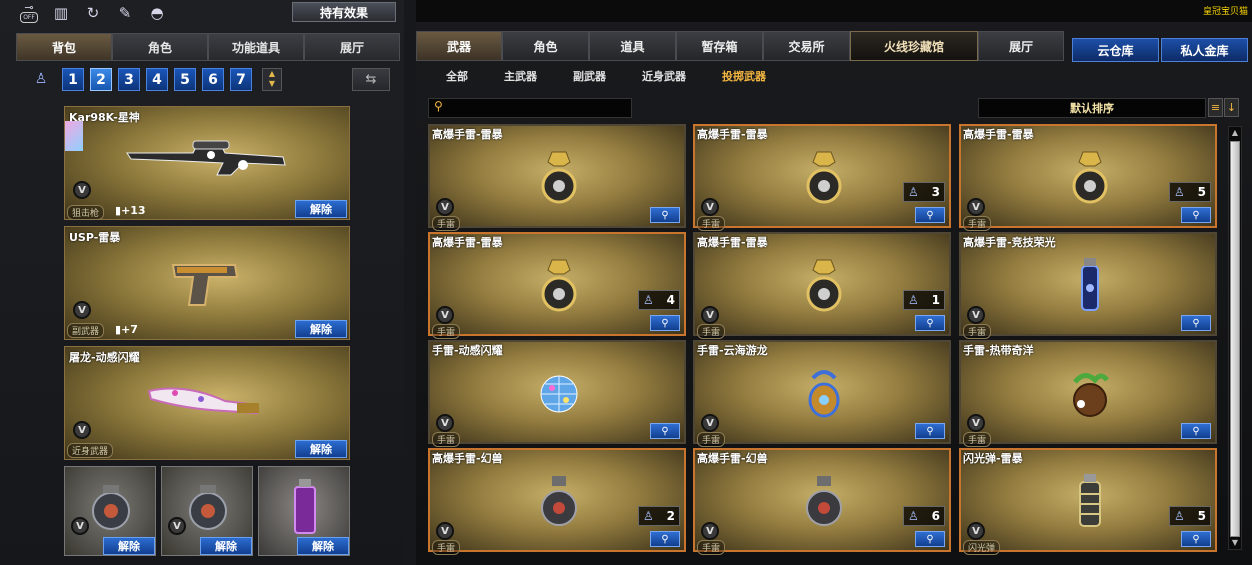  What do you see at coordinates (213, 79) in the screenshot?
I see `page-6-button: 6` at bounding box center [213, 79].